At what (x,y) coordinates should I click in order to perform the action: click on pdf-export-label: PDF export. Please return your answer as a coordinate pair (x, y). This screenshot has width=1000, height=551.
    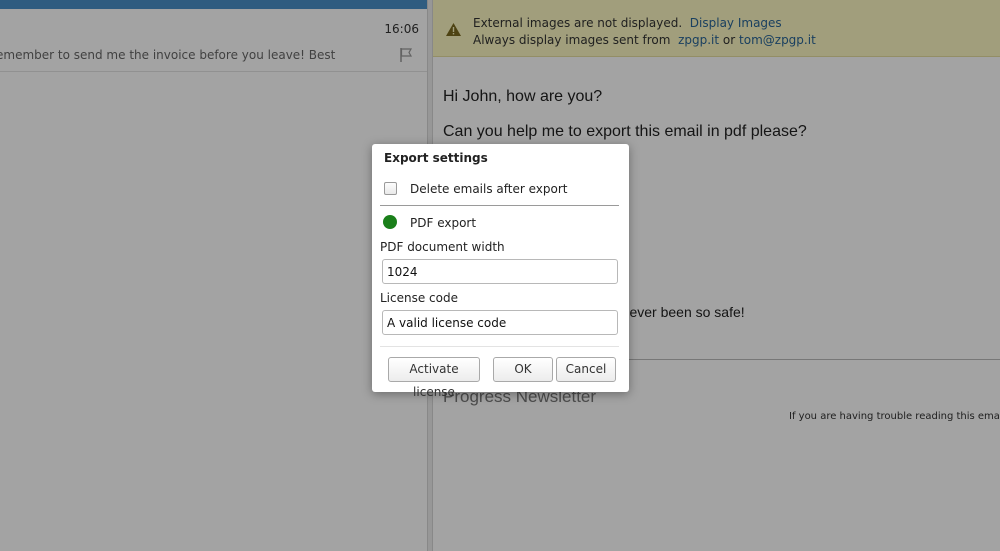
    Looking at the image, I should click on (443, 223).